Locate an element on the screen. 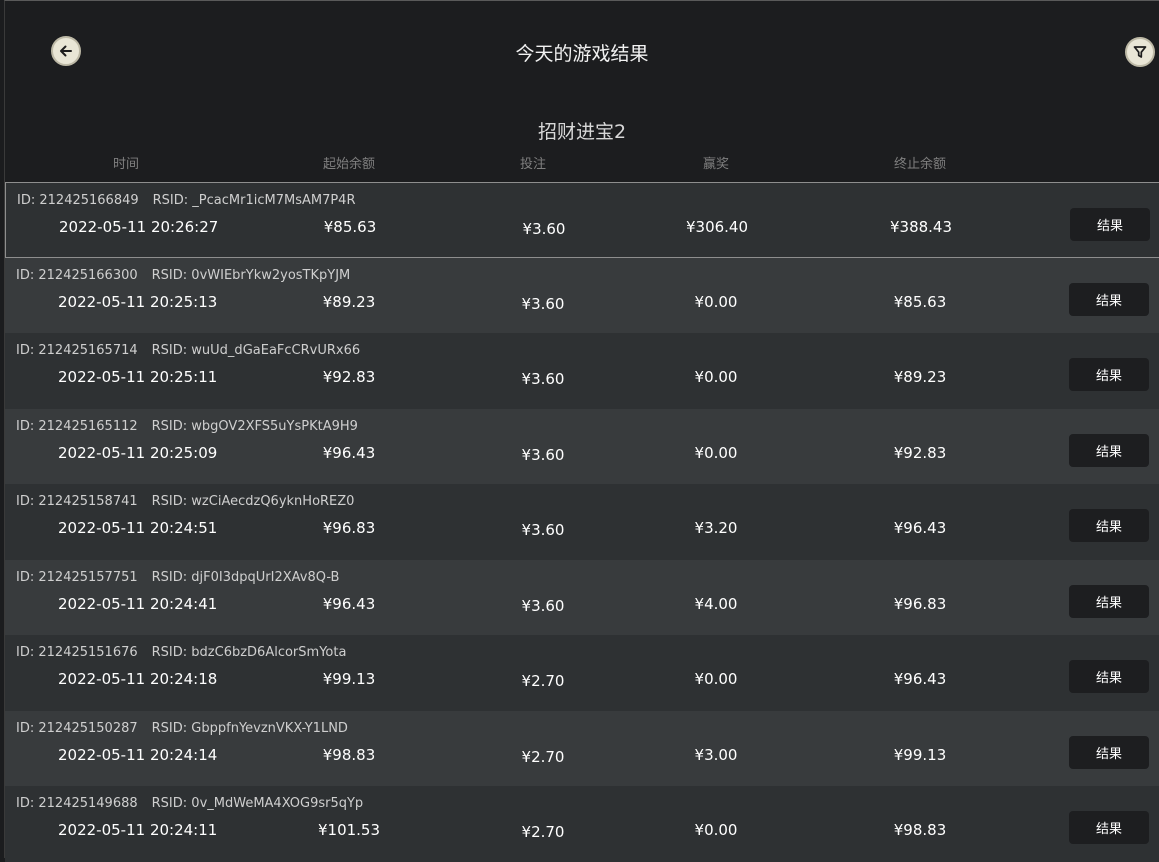 The image size is (1159, 862). row-id: 212425165112 is located at coordinates (88, 426).